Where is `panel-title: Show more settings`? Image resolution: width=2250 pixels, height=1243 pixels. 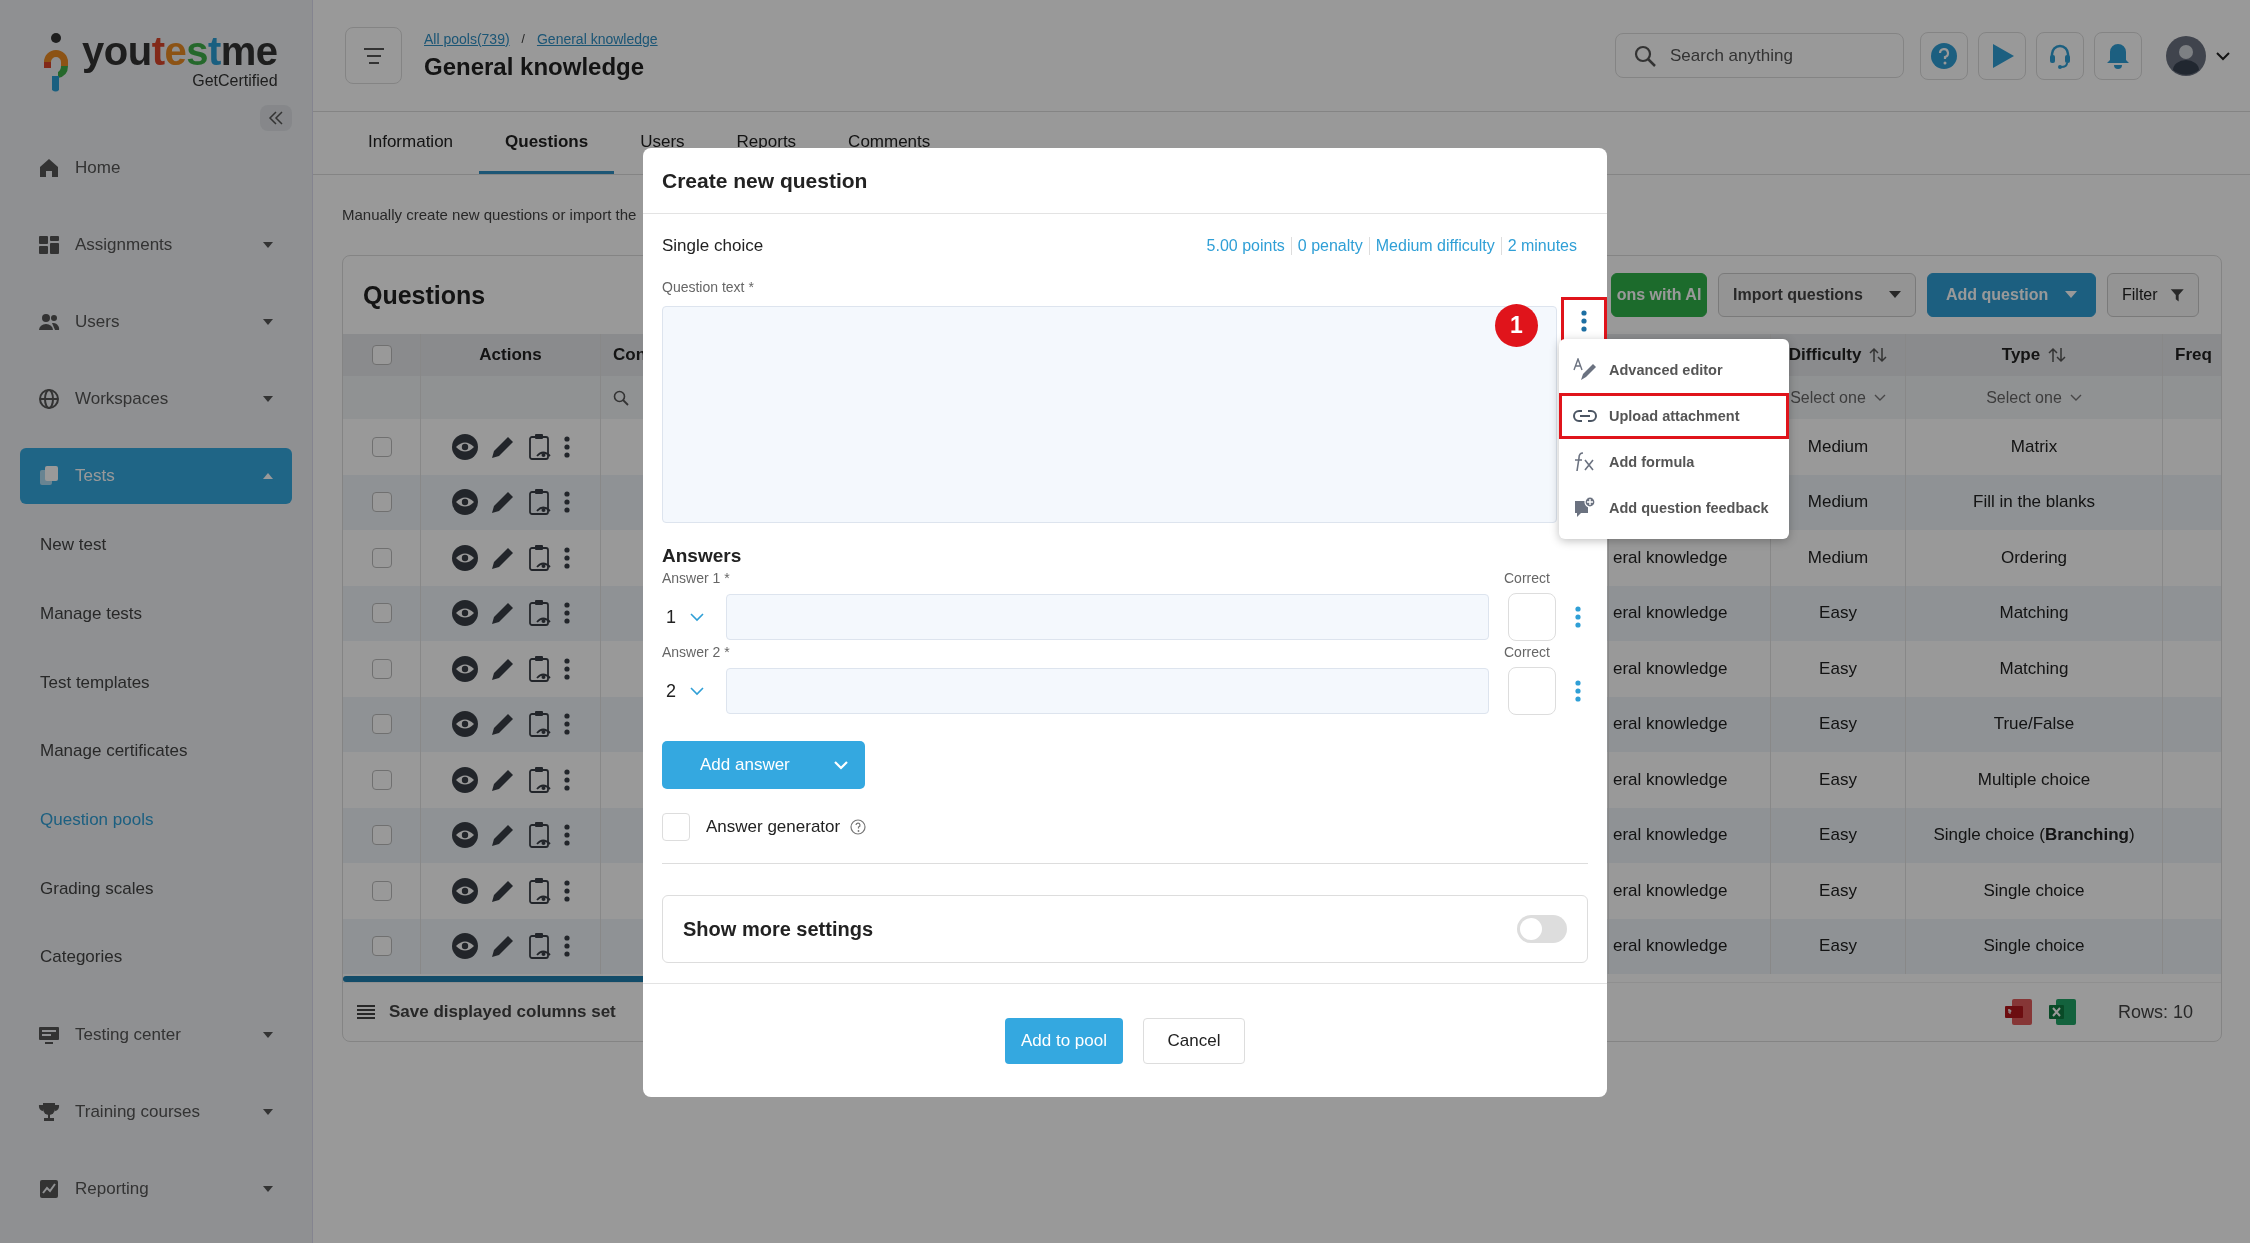 panel-title: Show more settings is located at coordinates (778, 929).